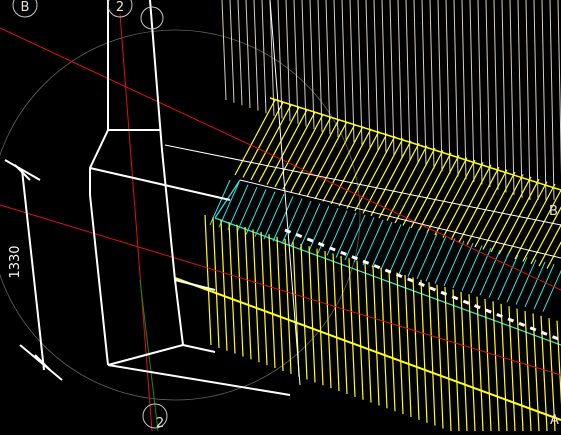 This screenshot has width=561, height=435. Describe the element at coordinates (120, 7) in the screenshot. I see `axis-label-2-top: 2` at that location.